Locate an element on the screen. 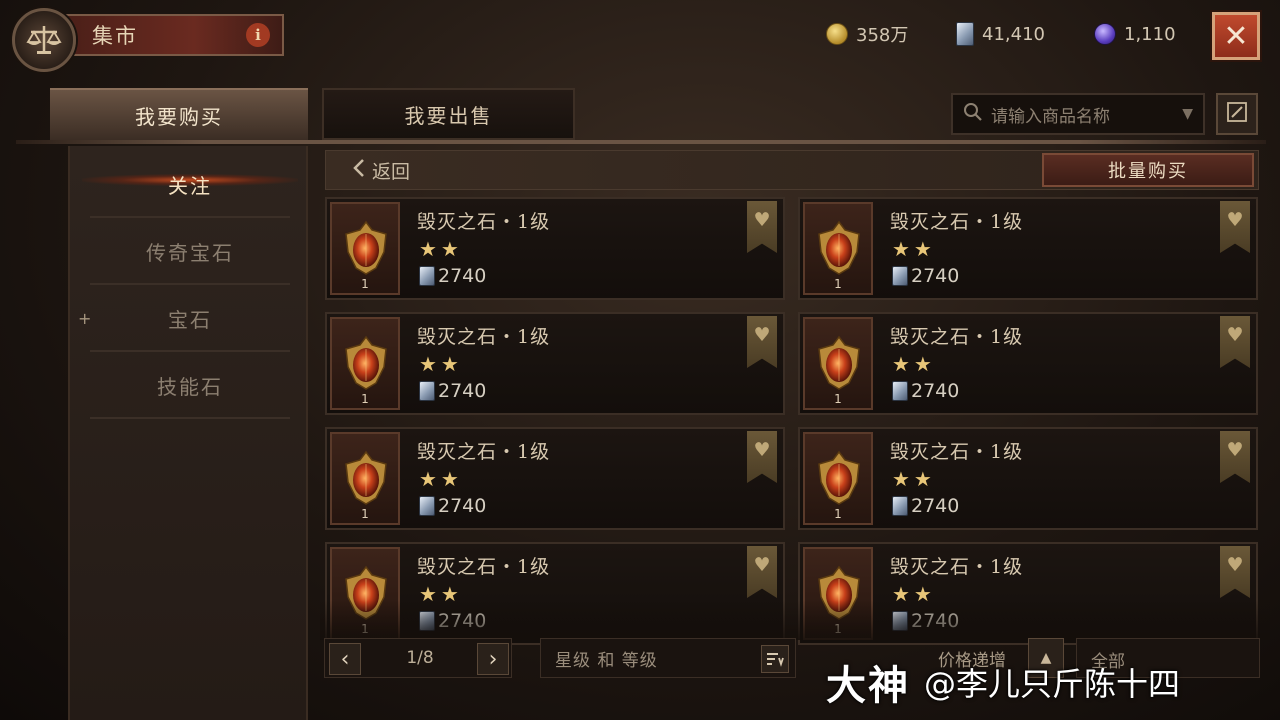 This screenshot has height=720, width=1280. watermark-handle: @李儿只斤陈十四 is located at coordinates (1052, 684).